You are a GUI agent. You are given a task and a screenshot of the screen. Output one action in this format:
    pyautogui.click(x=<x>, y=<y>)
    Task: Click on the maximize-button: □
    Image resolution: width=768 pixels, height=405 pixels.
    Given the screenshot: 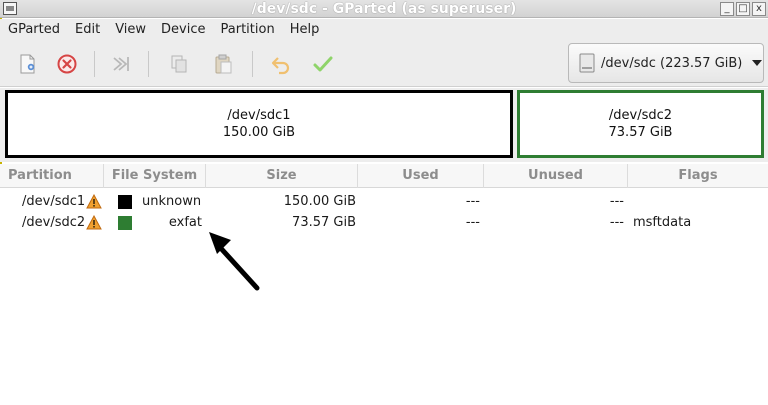 What is the action you would take?
    pyautogui.click(x=743, y=9)
    